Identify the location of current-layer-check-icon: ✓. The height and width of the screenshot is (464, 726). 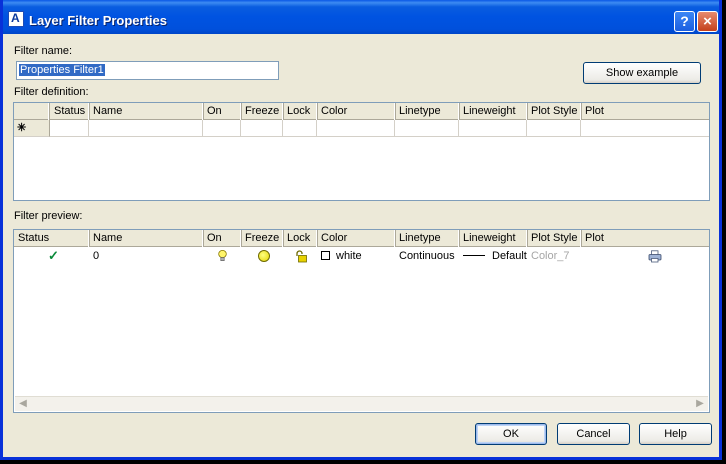
(53, 255).